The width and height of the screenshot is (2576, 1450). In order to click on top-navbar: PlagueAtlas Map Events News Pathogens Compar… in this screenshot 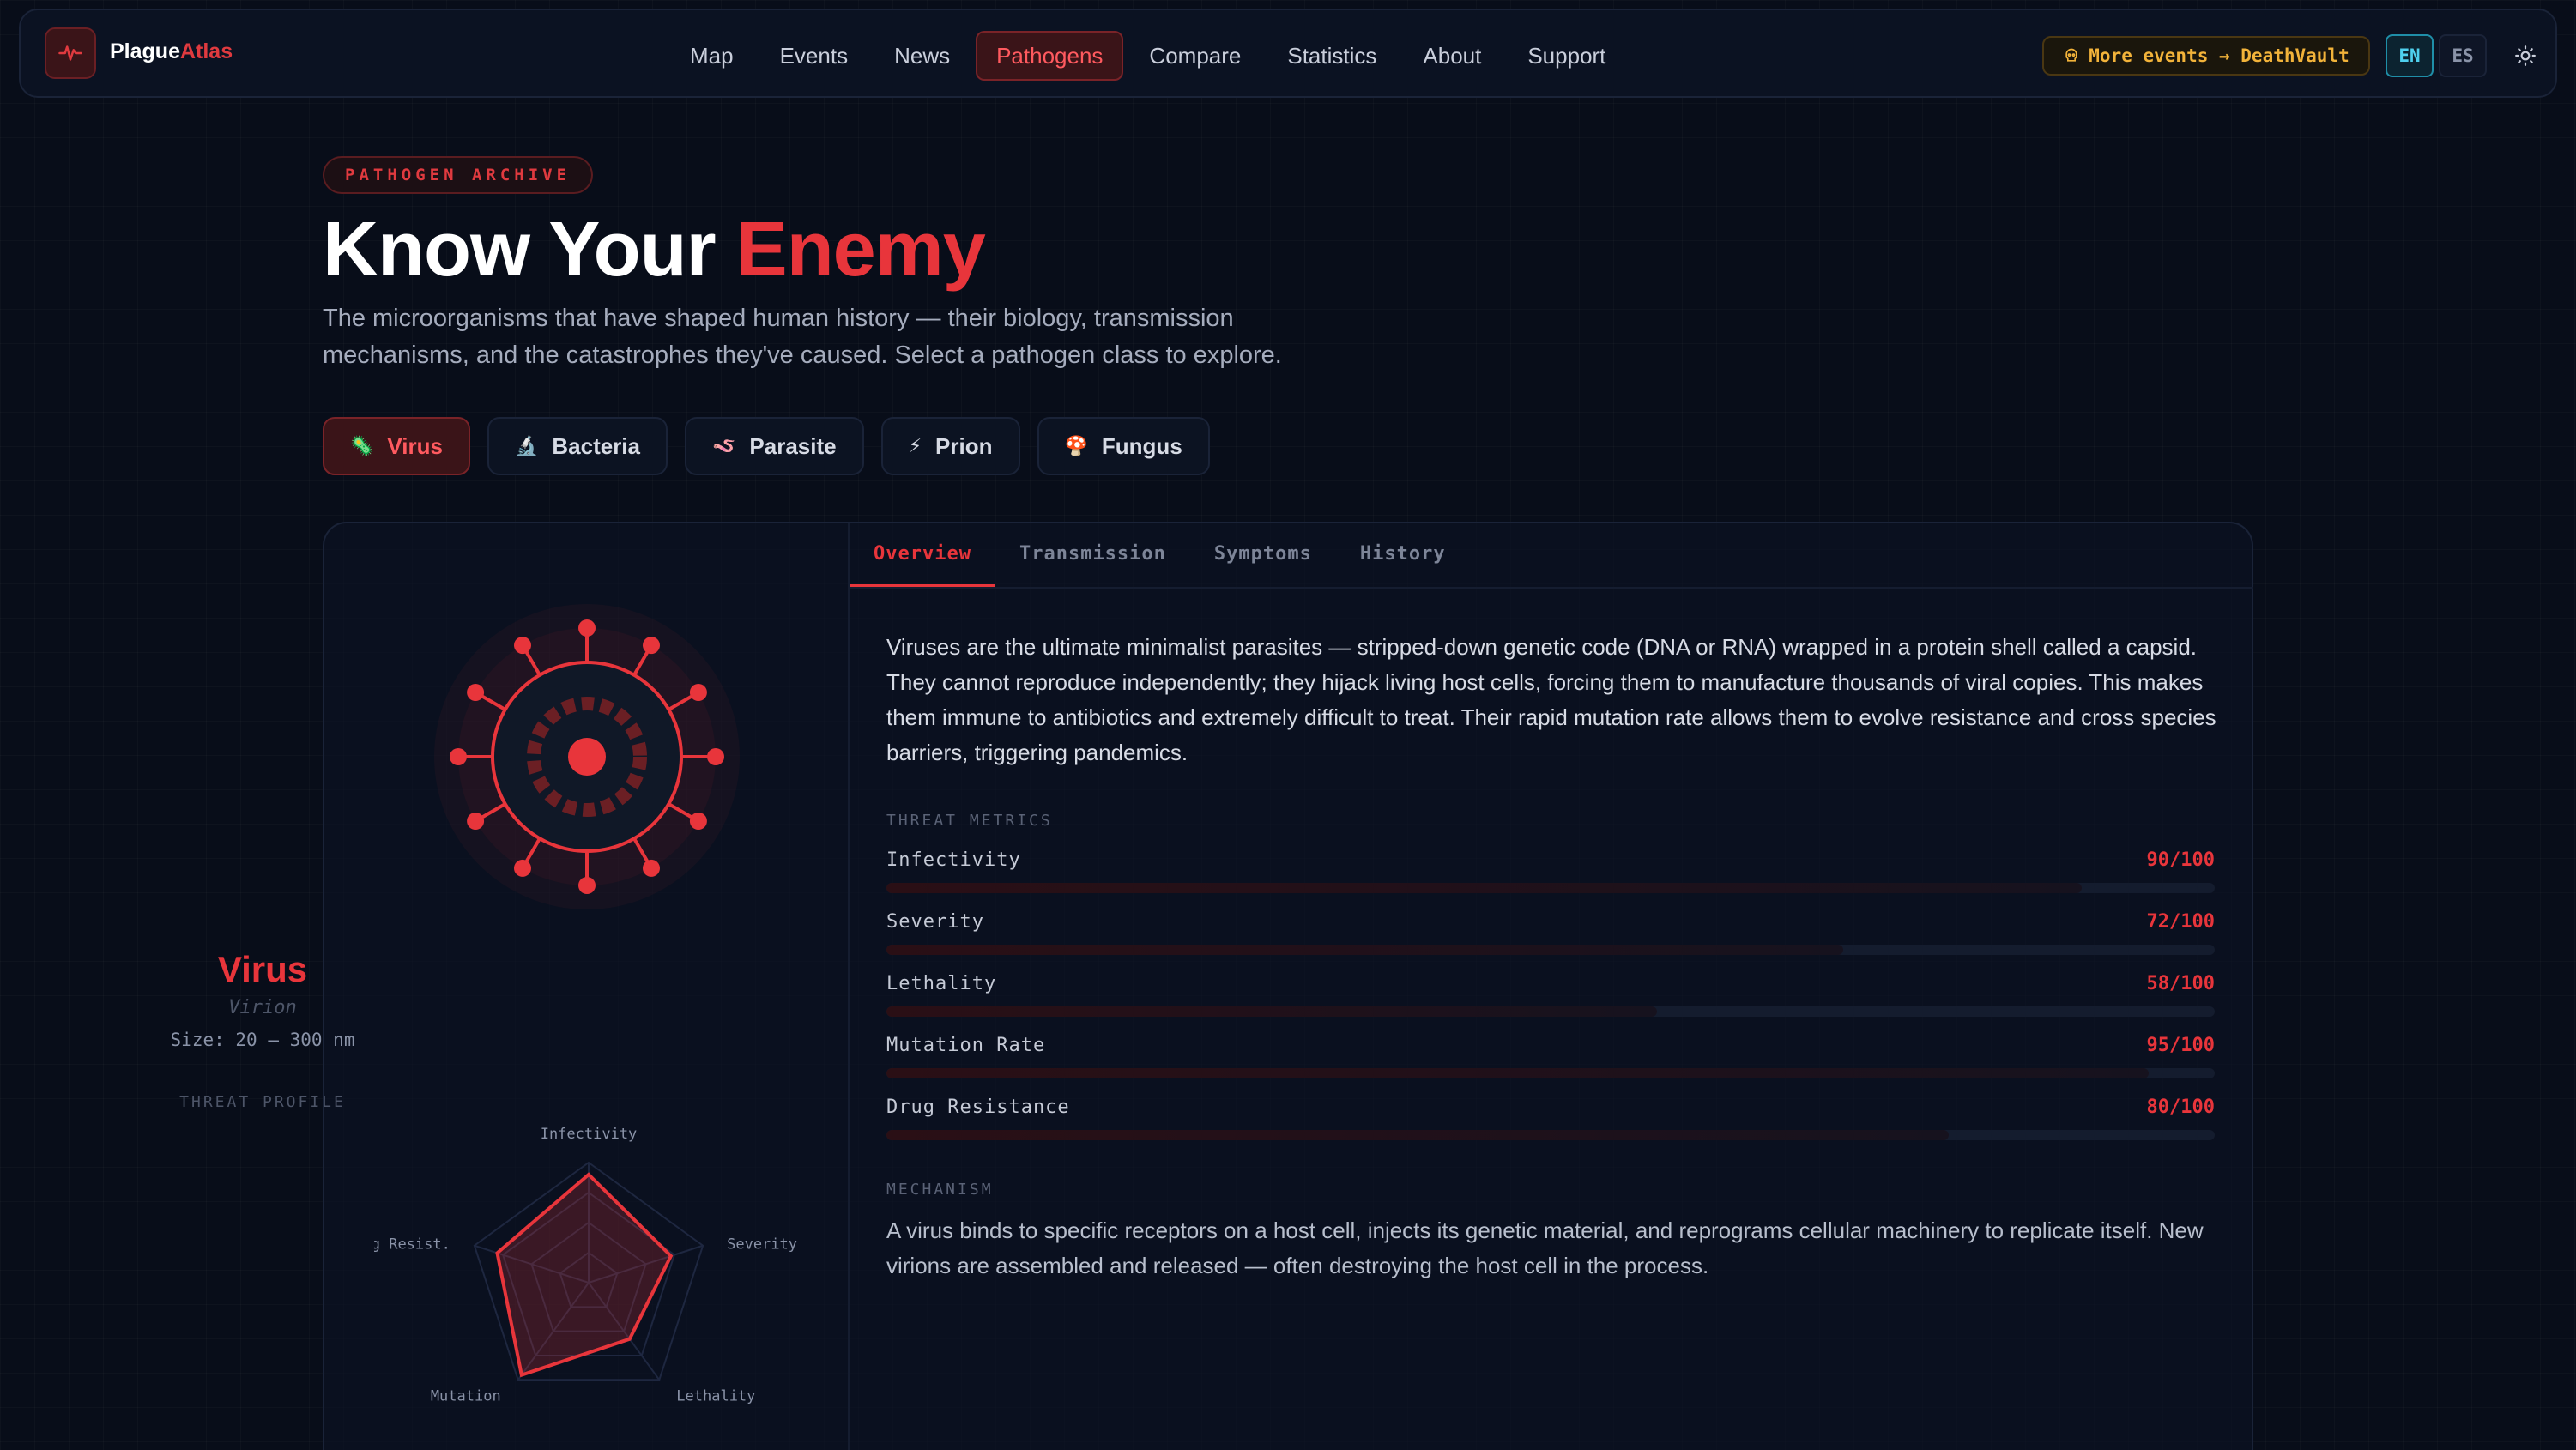, I will do `click(1288, 54)`.